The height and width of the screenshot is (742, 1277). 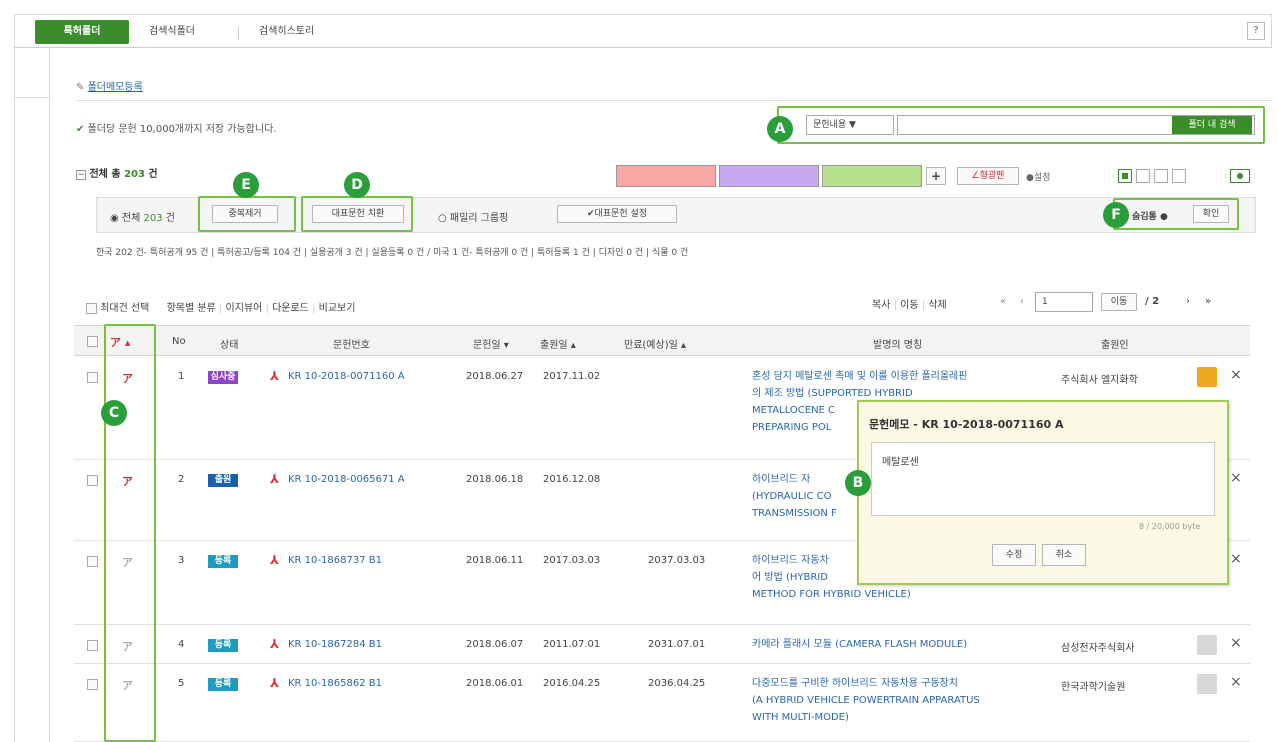 What do you see at coordinates (1240, 176) in the screenshot?
I see `refresh-toggle-icon` at bounding box center [1240, 176].